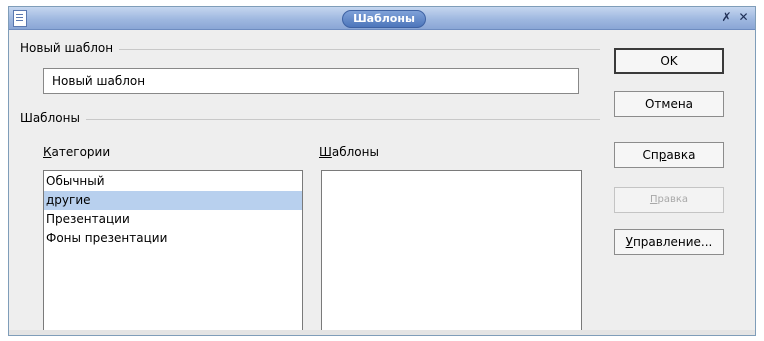  Describe the element at coordinates (669, 61) in the screenshot. I see `ok-button: OK` at that location.